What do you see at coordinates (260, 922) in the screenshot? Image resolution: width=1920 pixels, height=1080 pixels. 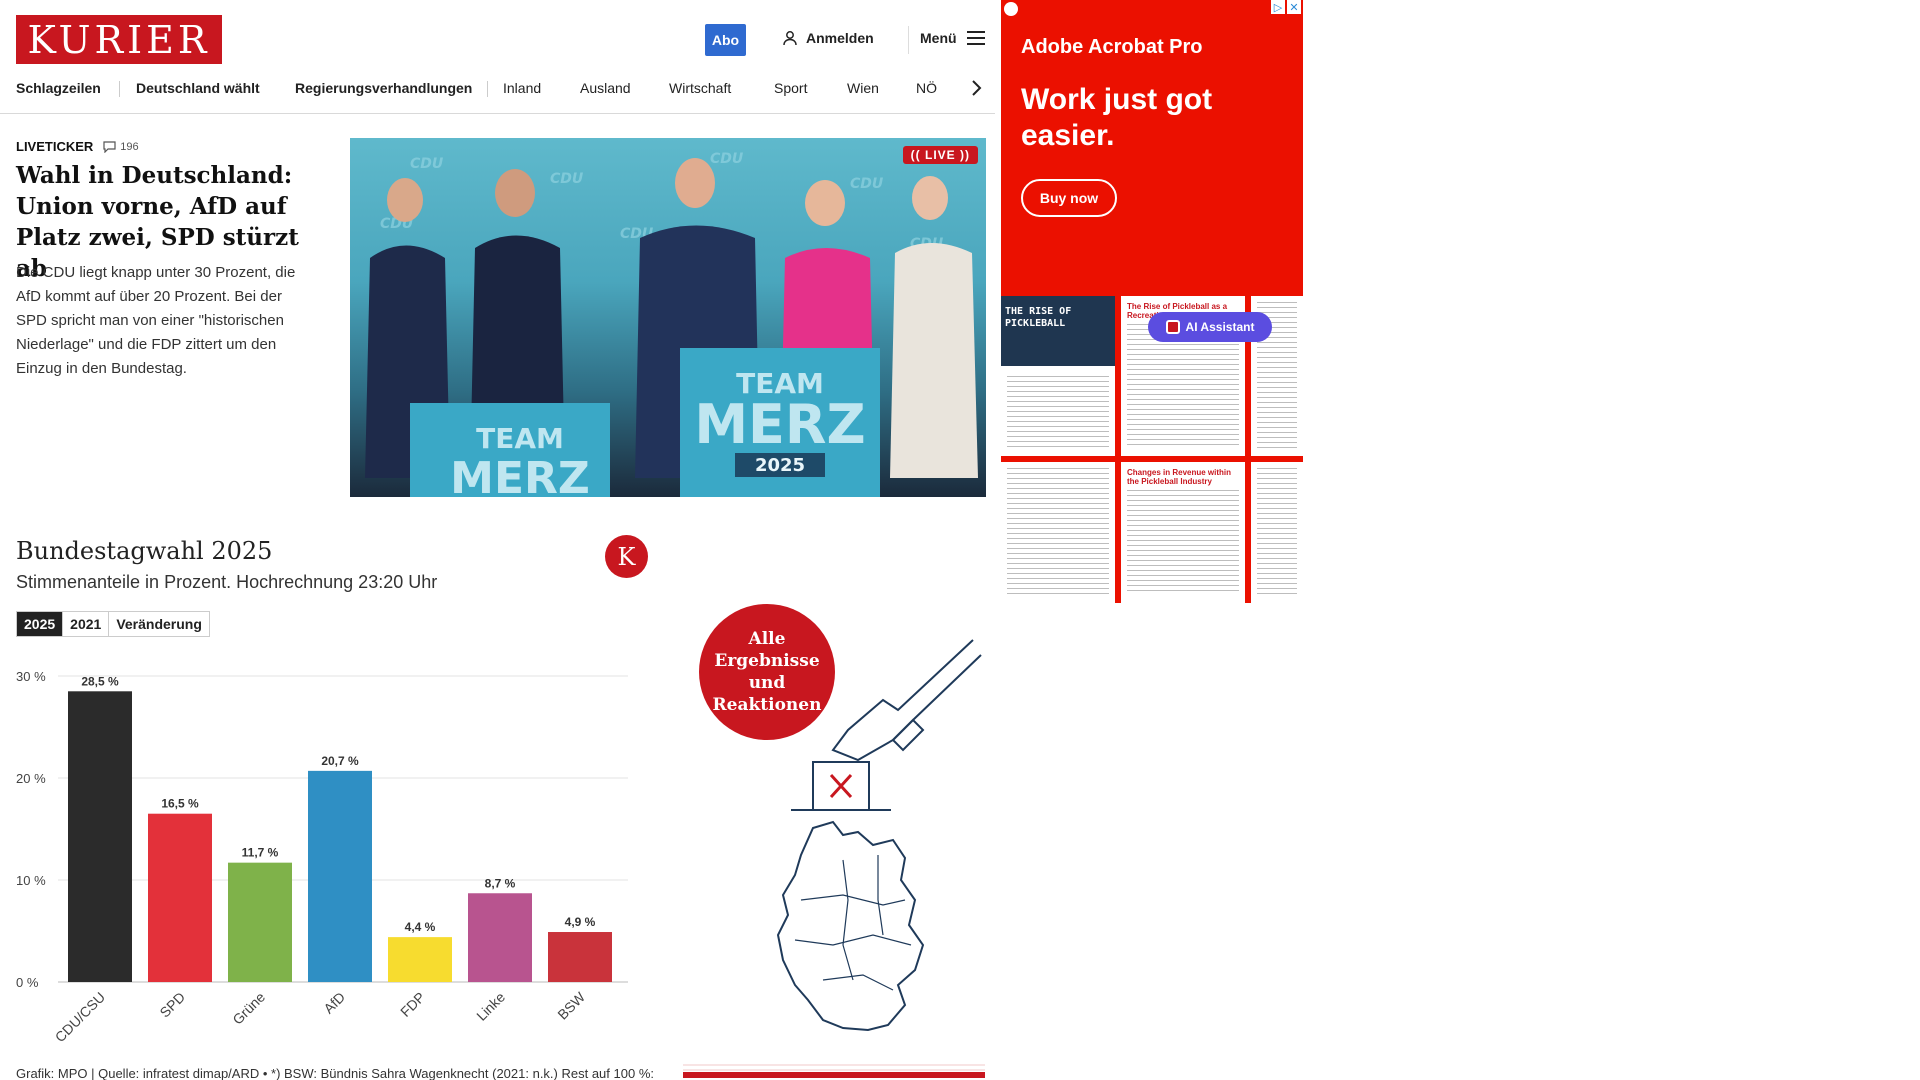 I see `bar-gr-ne` at bounding box center [260, 922].